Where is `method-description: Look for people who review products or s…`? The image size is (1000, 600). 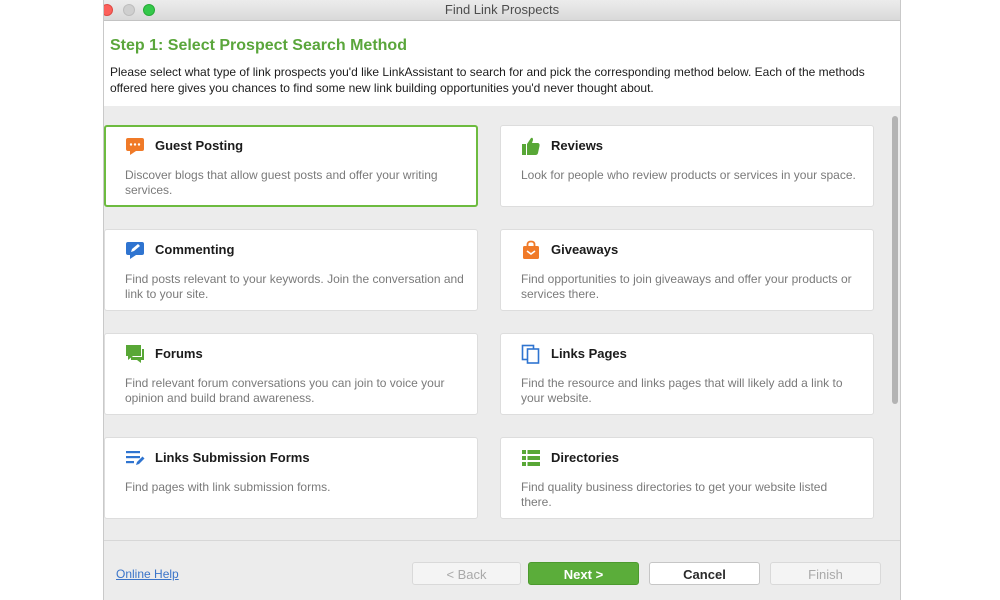
method-description: Look for people who review products or s… is located at coordinates (688, 175).